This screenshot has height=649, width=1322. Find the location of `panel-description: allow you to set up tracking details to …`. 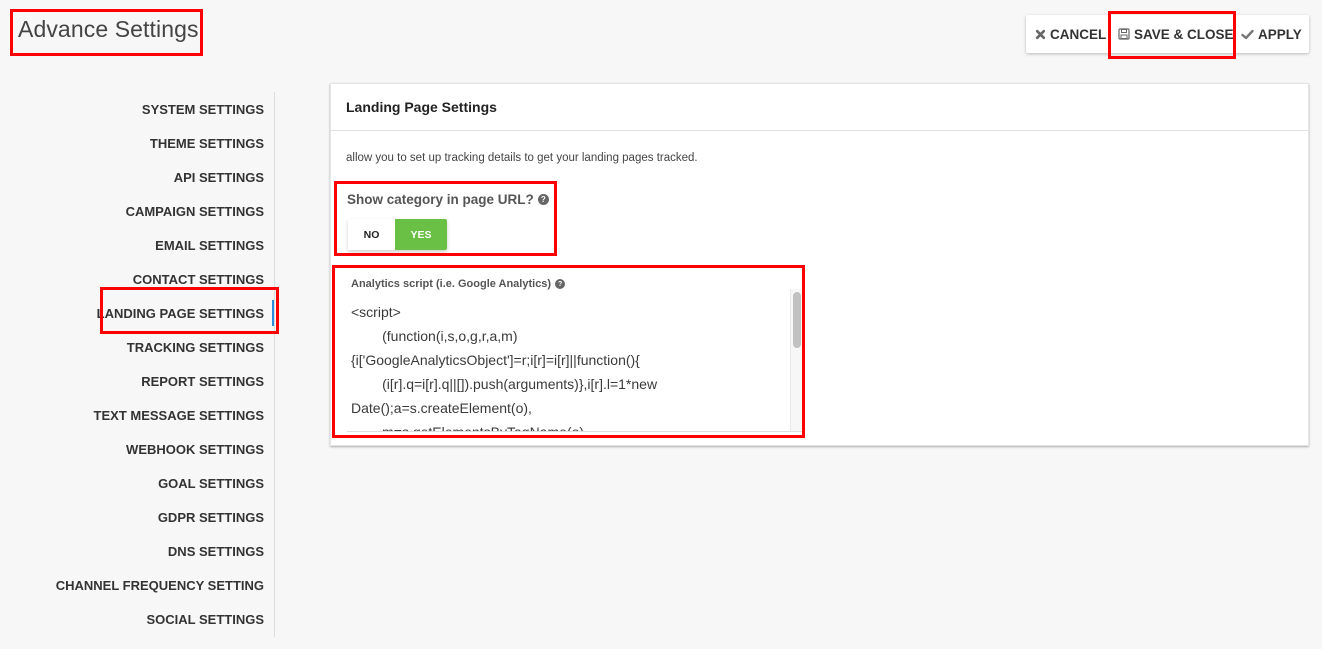

panel-description: allow you to set up tracking details to … is located at coordinates (522, 158).